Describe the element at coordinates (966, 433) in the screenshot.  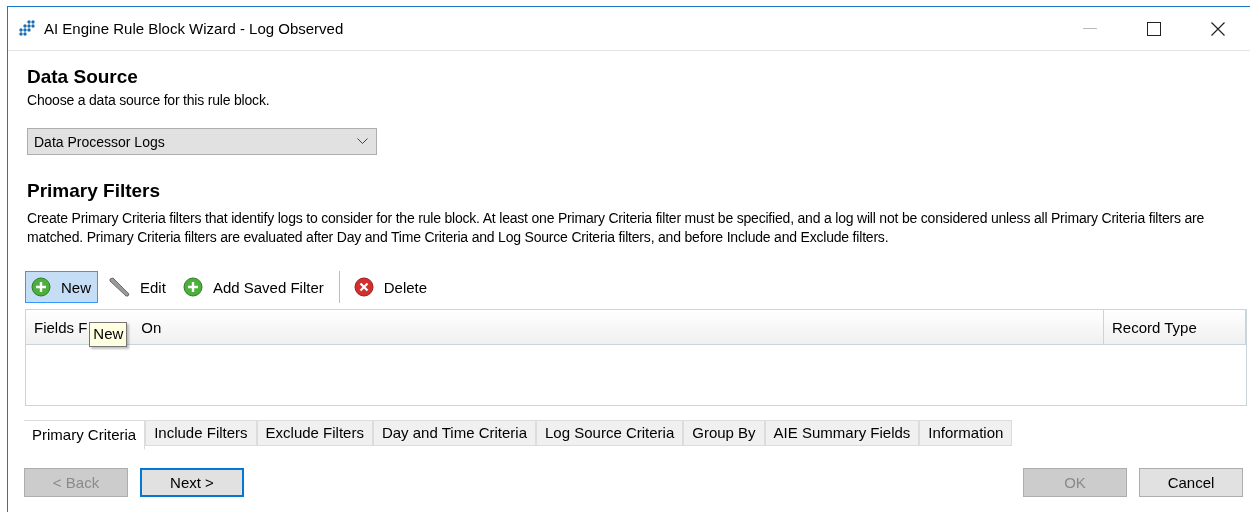
I see `tab: Information` at that location.